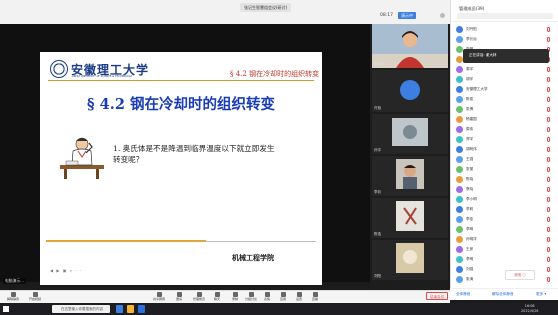 Image resolution: width=558 pixels, height=315 pixels. I want to click on toolbar-item: 解除静音, so click(13, 296).